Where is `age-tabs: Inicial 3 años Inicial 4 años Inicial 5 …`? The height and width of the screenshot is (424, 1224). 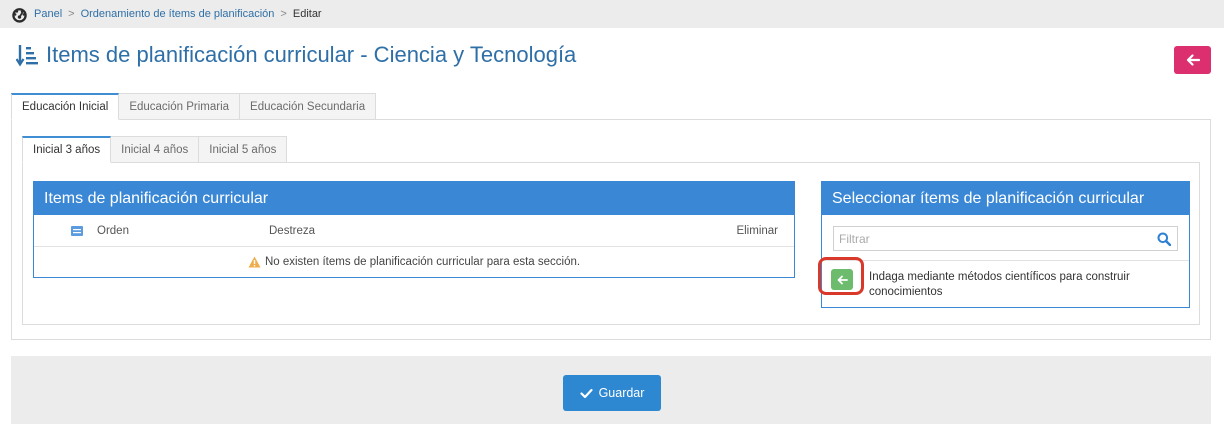 age-tabs: Inicial 3 años Inicial 4 años Inicial 5 … is located at coordinates (155, 149).